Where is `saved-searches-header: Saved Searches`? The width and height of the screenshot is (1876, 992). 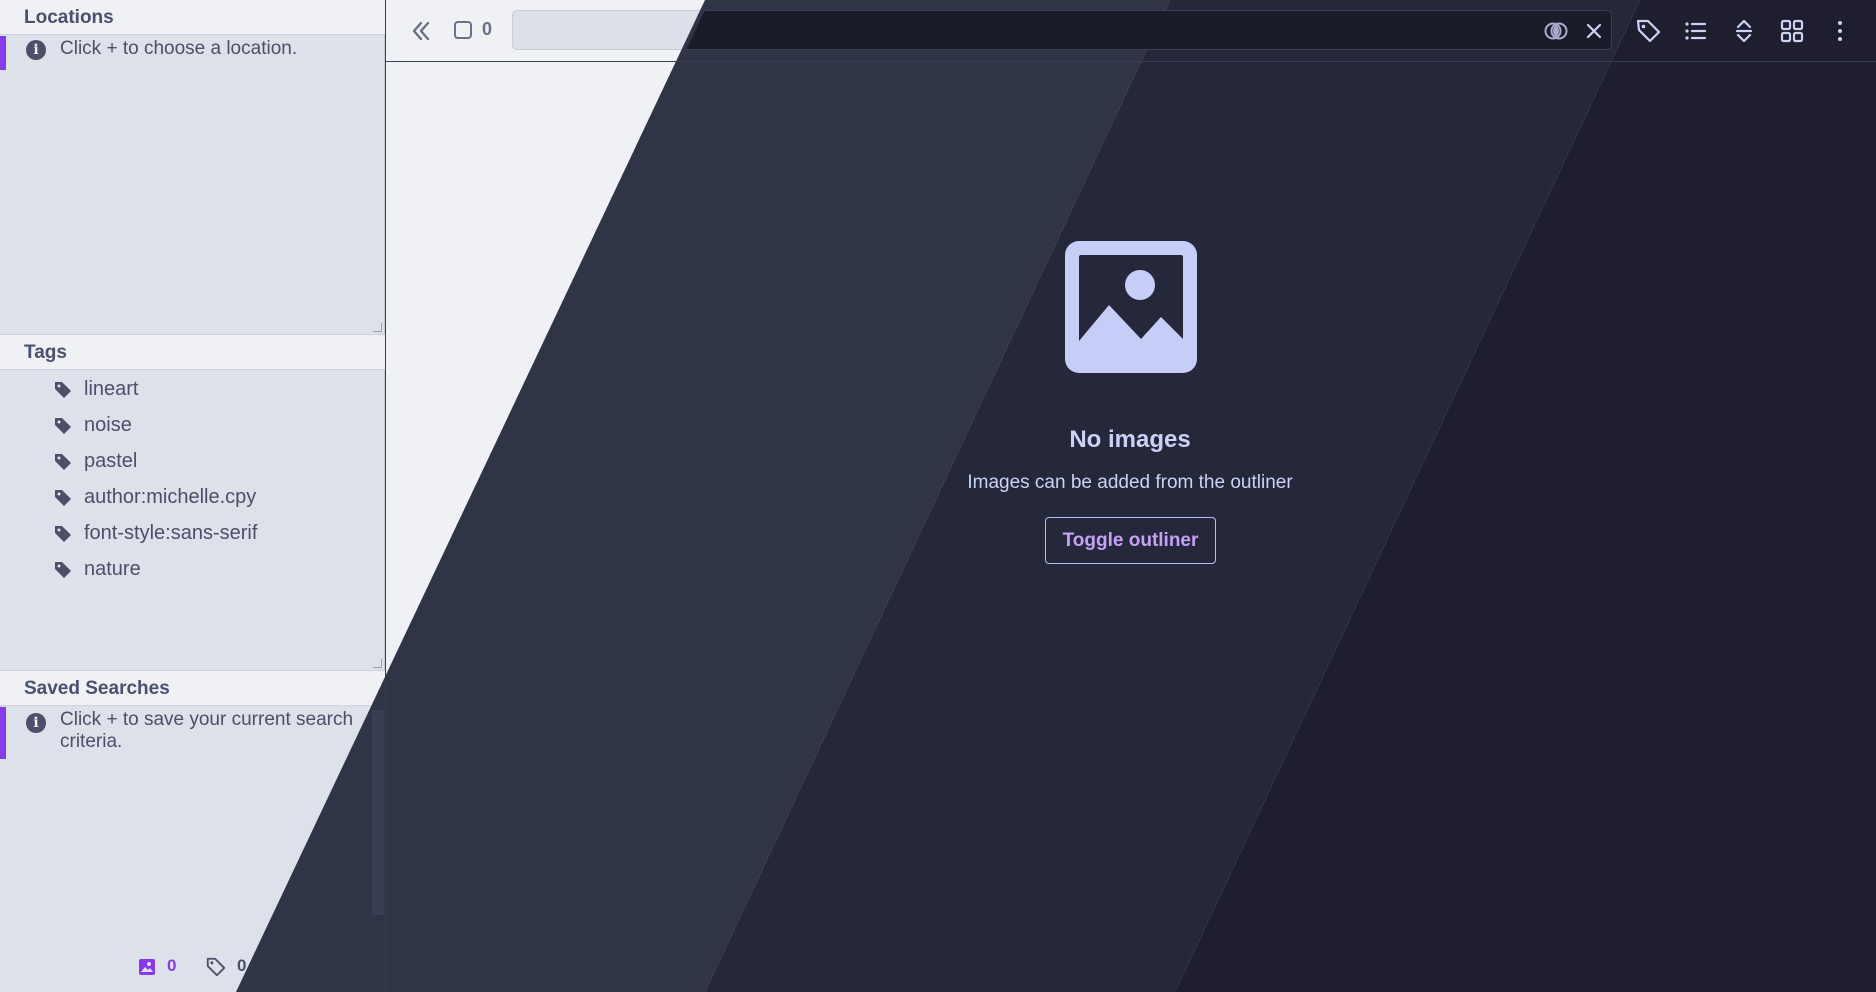 saved-searches-header: Saved Searches is located at coordinates (192, 688).